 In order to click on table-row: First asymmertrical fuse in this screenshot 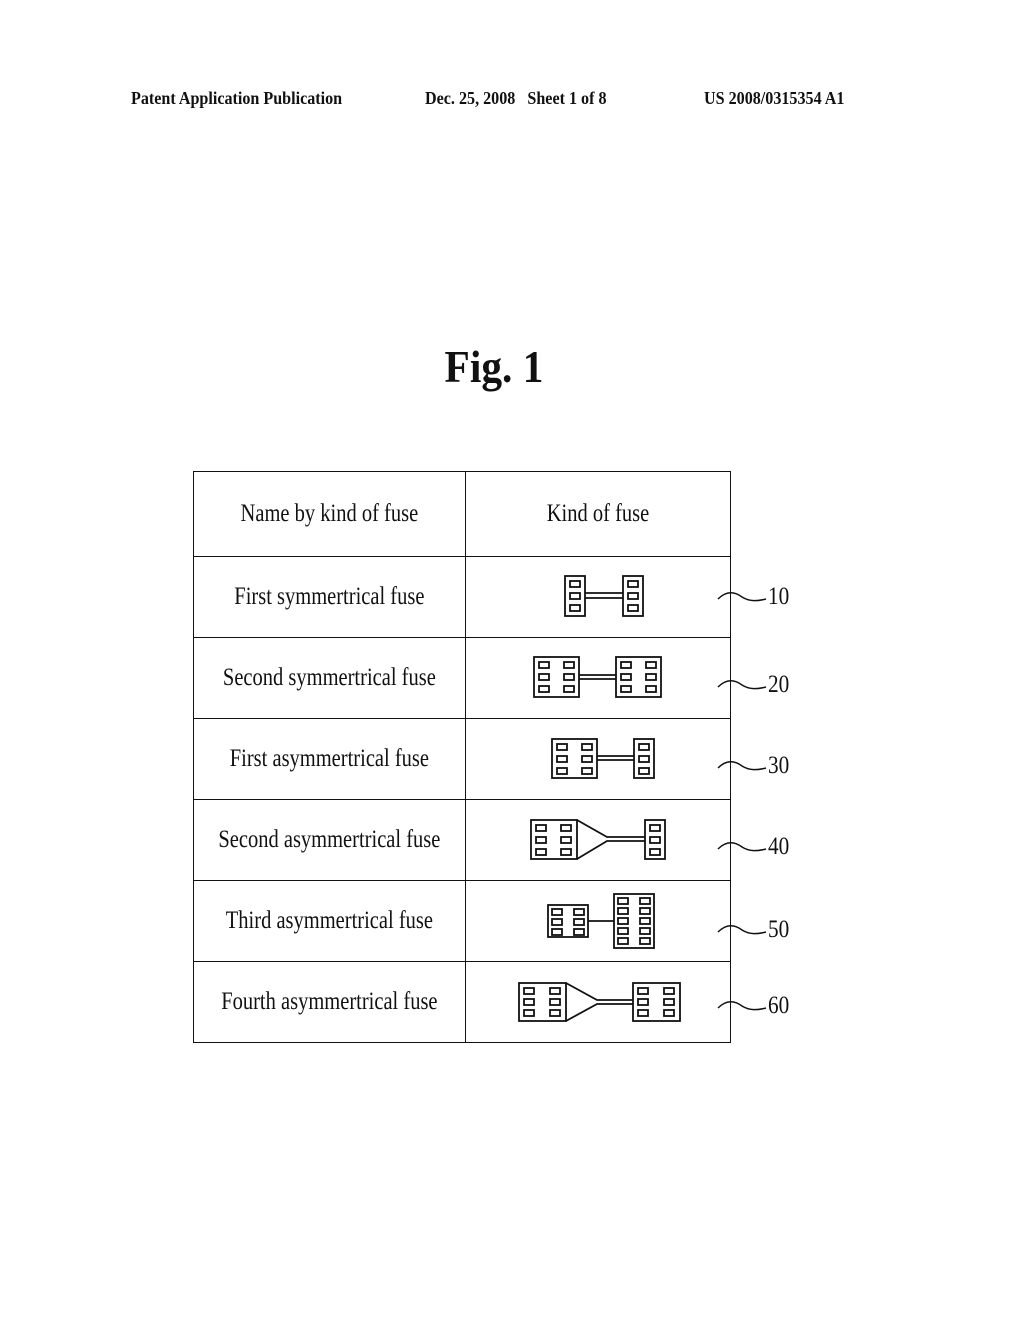, I will do `click(462, 759)`.